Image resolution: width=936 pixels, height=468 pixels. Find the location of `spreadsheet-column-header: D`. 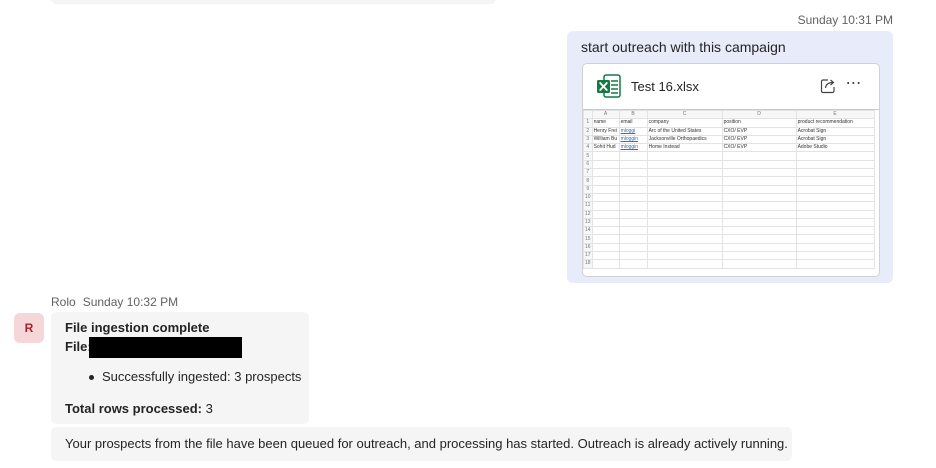

spreadsheet-column-header: D is located at coordinates (759, 114).